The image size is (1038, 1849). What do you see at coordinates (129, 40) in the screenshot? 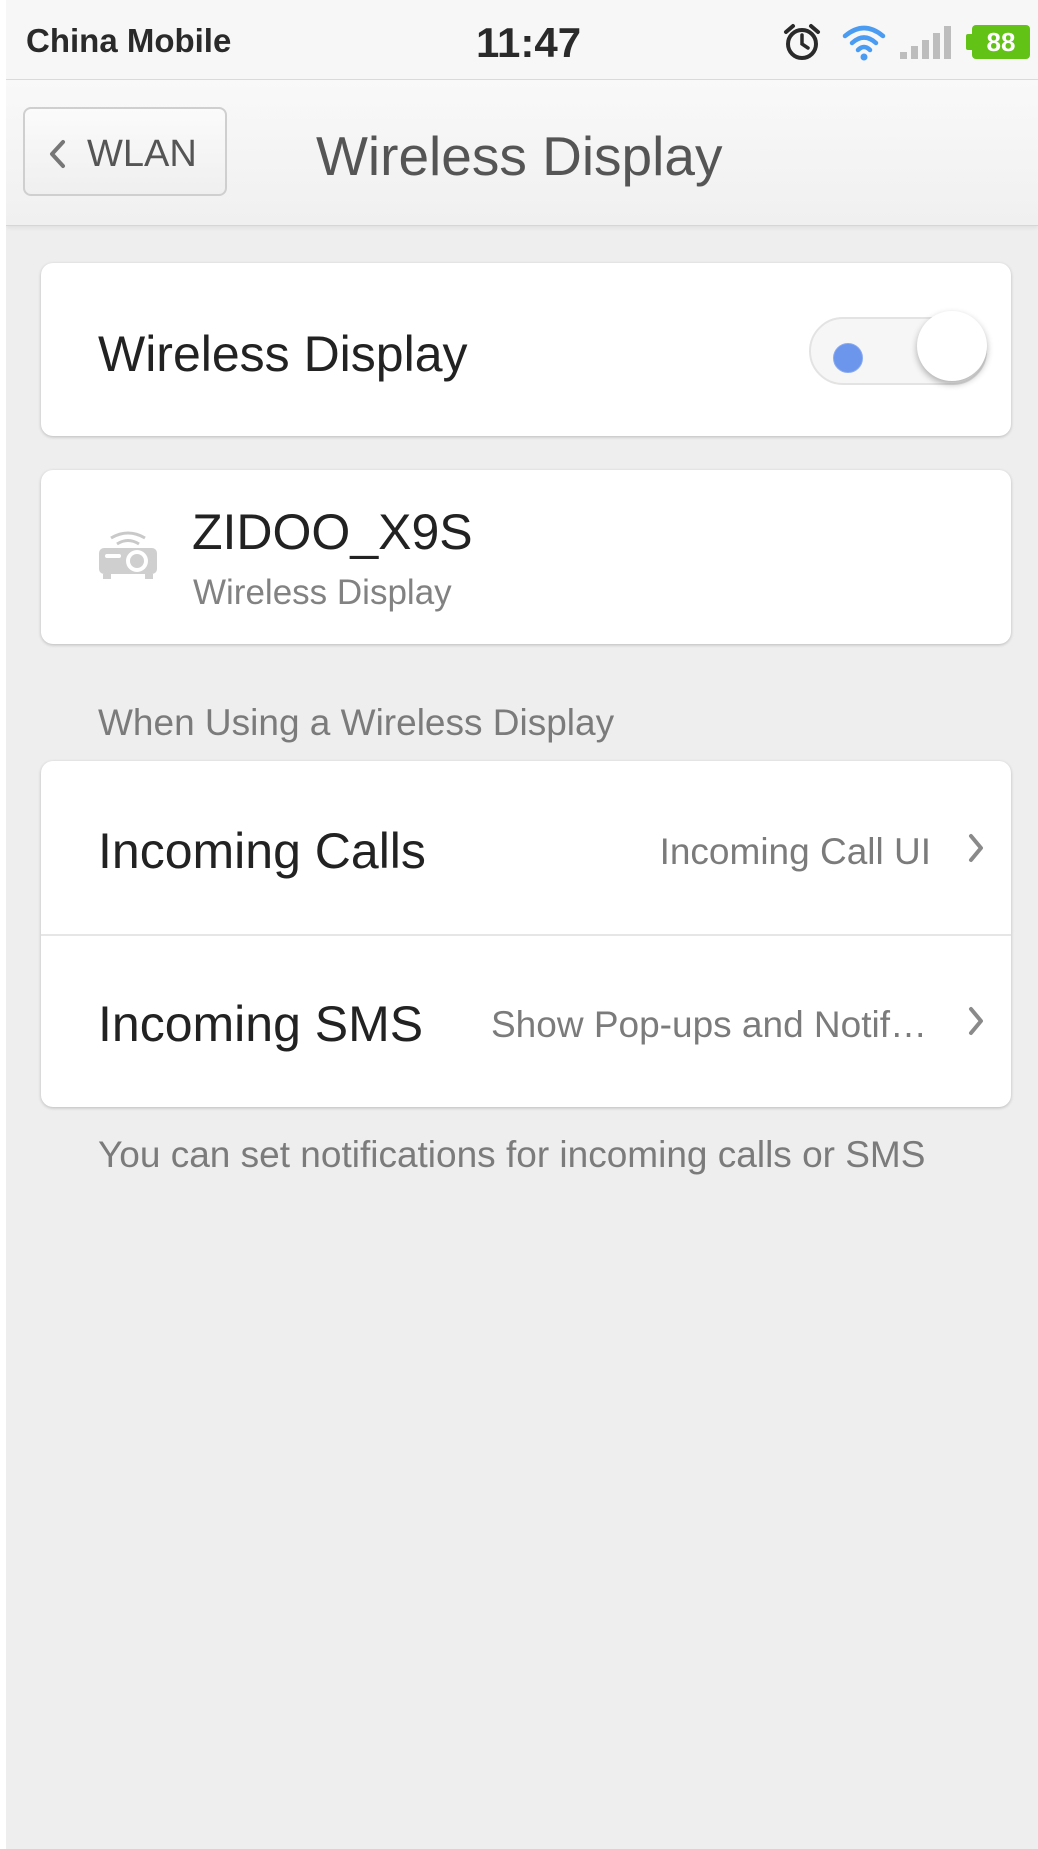
I see `carrier-name: China Mobile` at bounding box center [129, 40].